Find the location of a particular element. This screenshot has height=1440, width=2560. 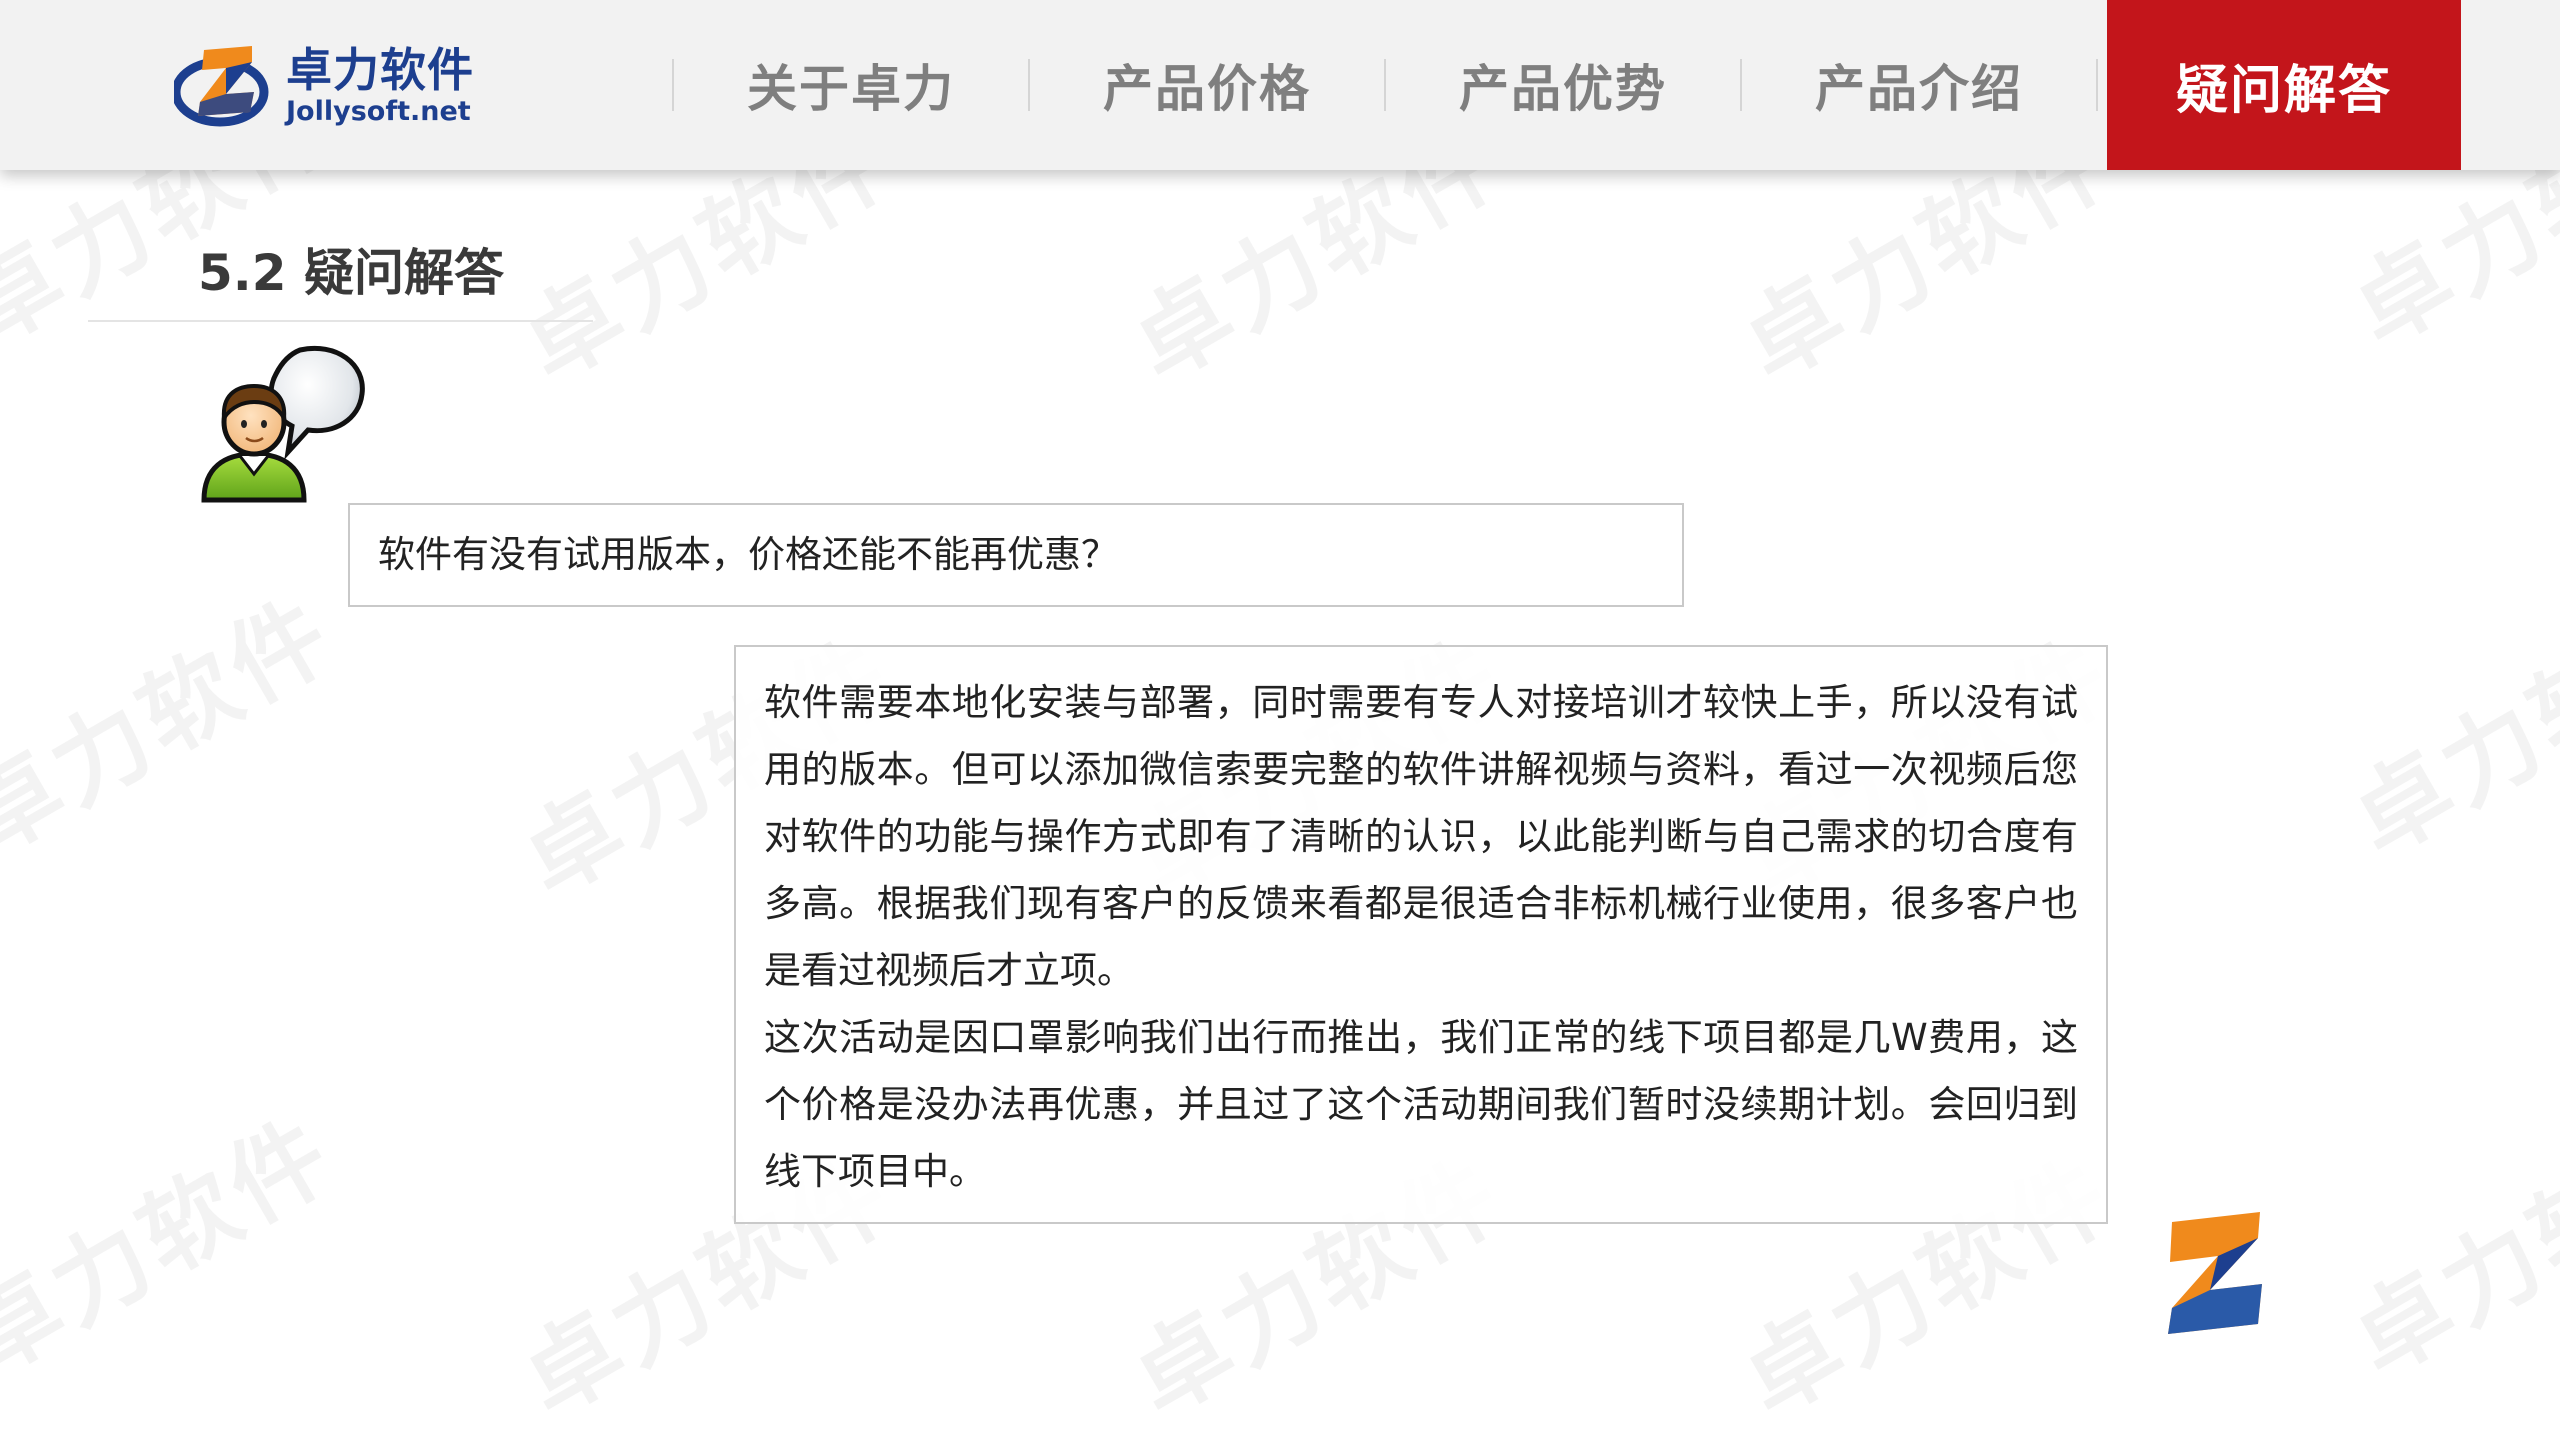

nav-item-pricing: 产品价格 is located at coordinates (1207, 85).